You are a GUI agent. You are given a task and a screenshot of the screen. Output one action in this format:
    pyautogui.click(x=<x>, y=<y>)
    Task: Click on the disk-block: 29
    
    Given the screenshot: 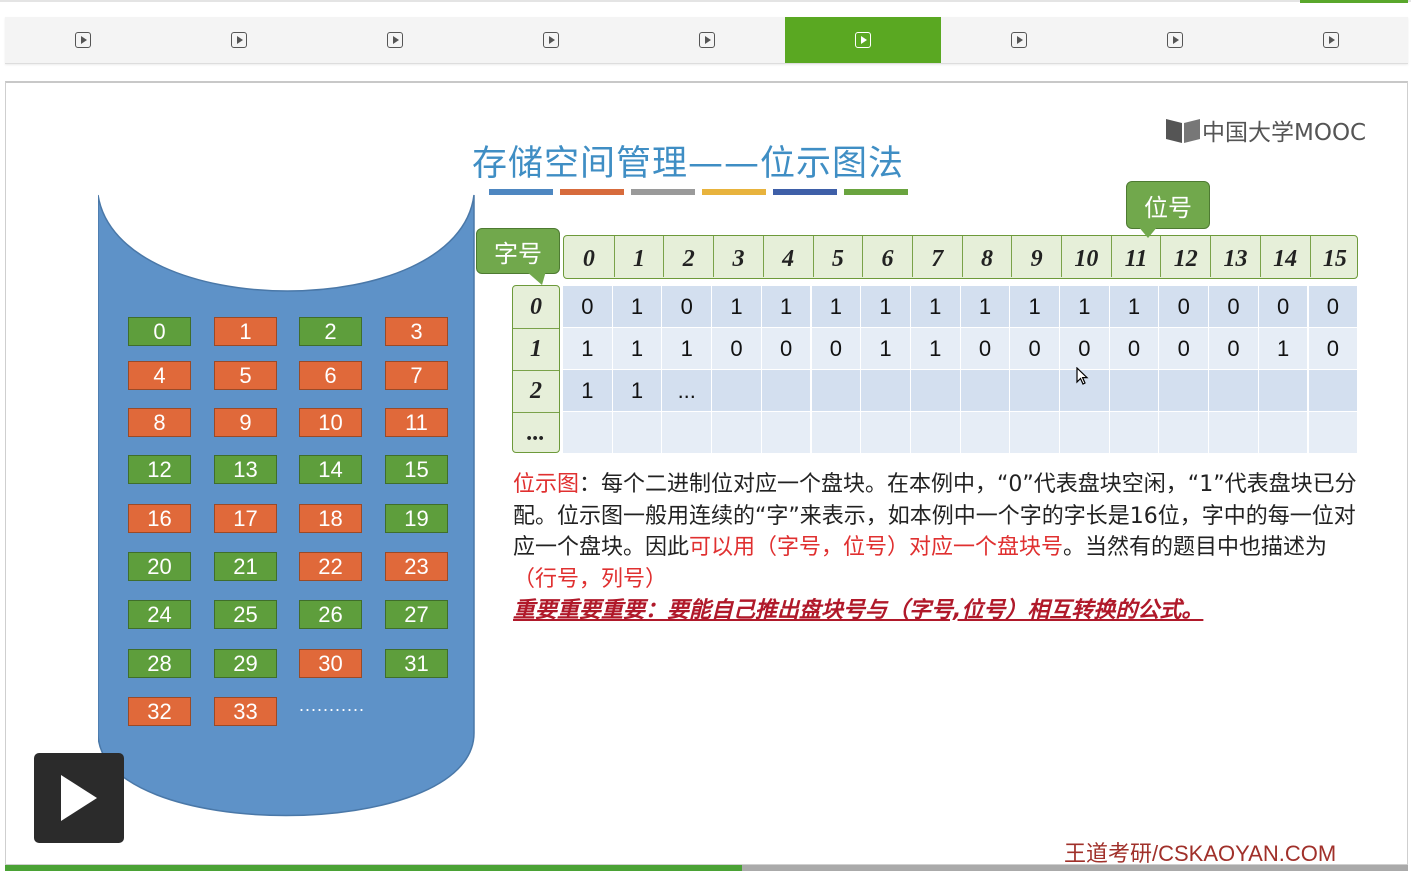 What is the action you would take?
    pyautogui.click(x=245, y=663)
    